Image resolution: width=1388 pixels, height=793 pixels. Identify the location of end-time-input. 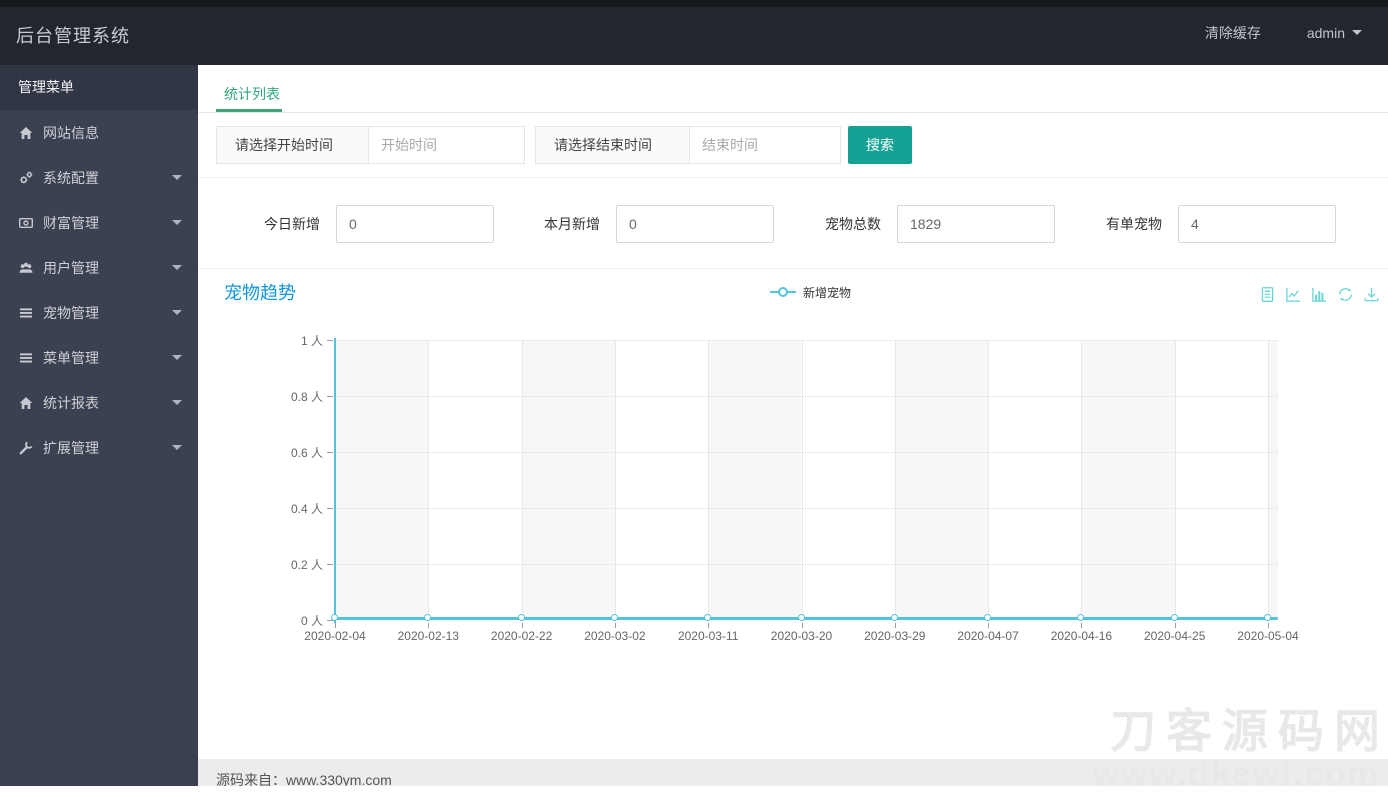
(765, 145).